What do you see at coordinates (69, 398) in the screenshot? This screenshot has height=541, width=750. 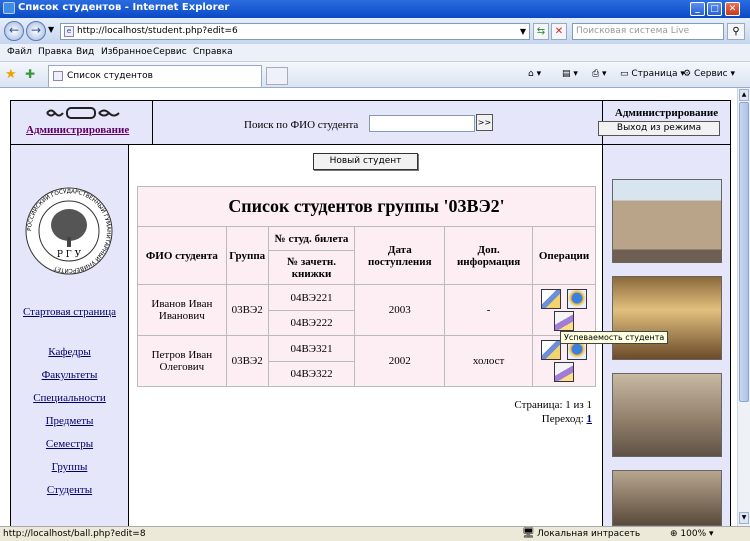 I see `sidebar-item-specialties: Специальности` at bounding box center [69, 398].